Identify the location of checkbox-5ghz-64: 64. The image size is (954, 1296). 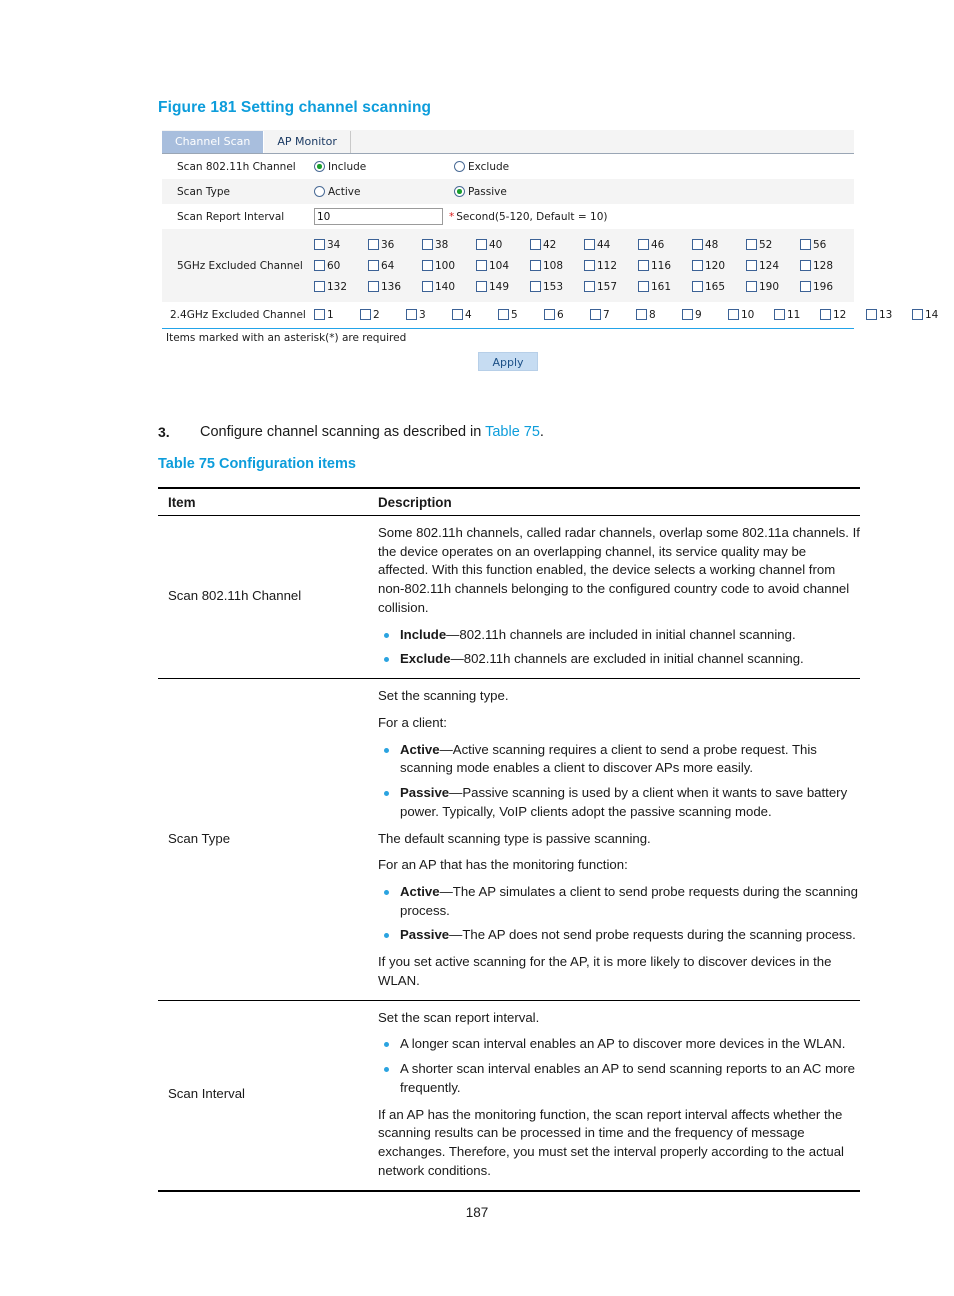
(395, 266).